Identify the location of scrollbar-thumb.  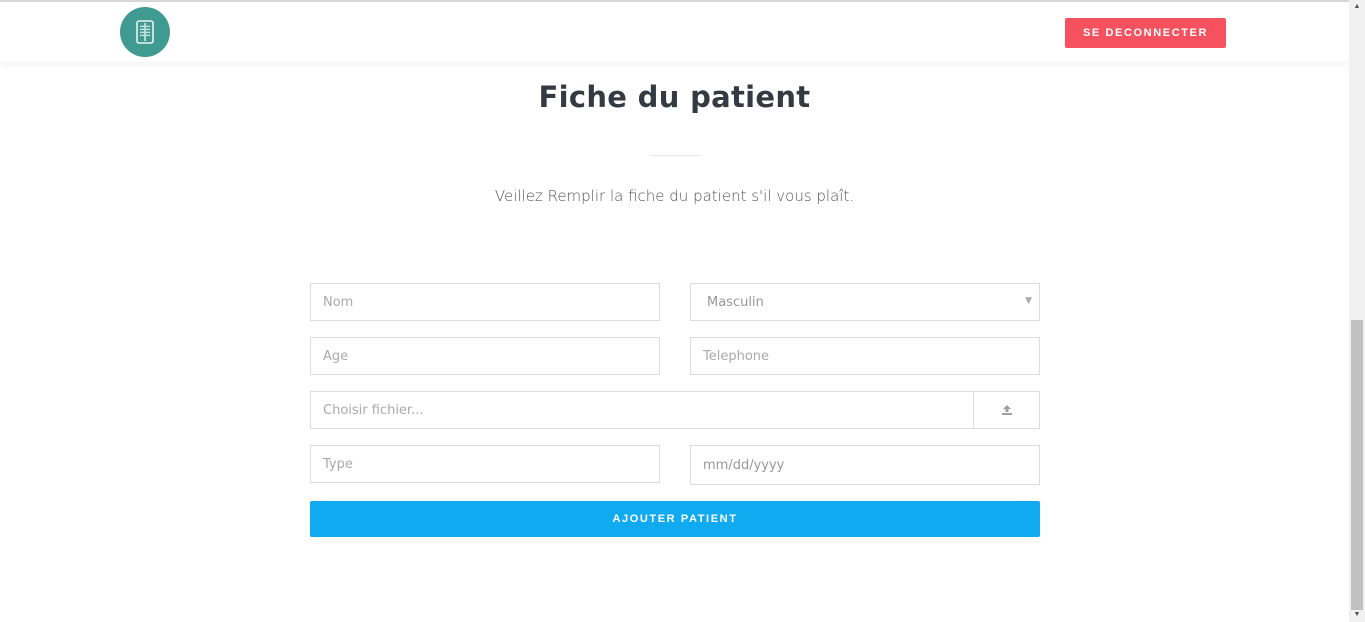
(1357, 465).